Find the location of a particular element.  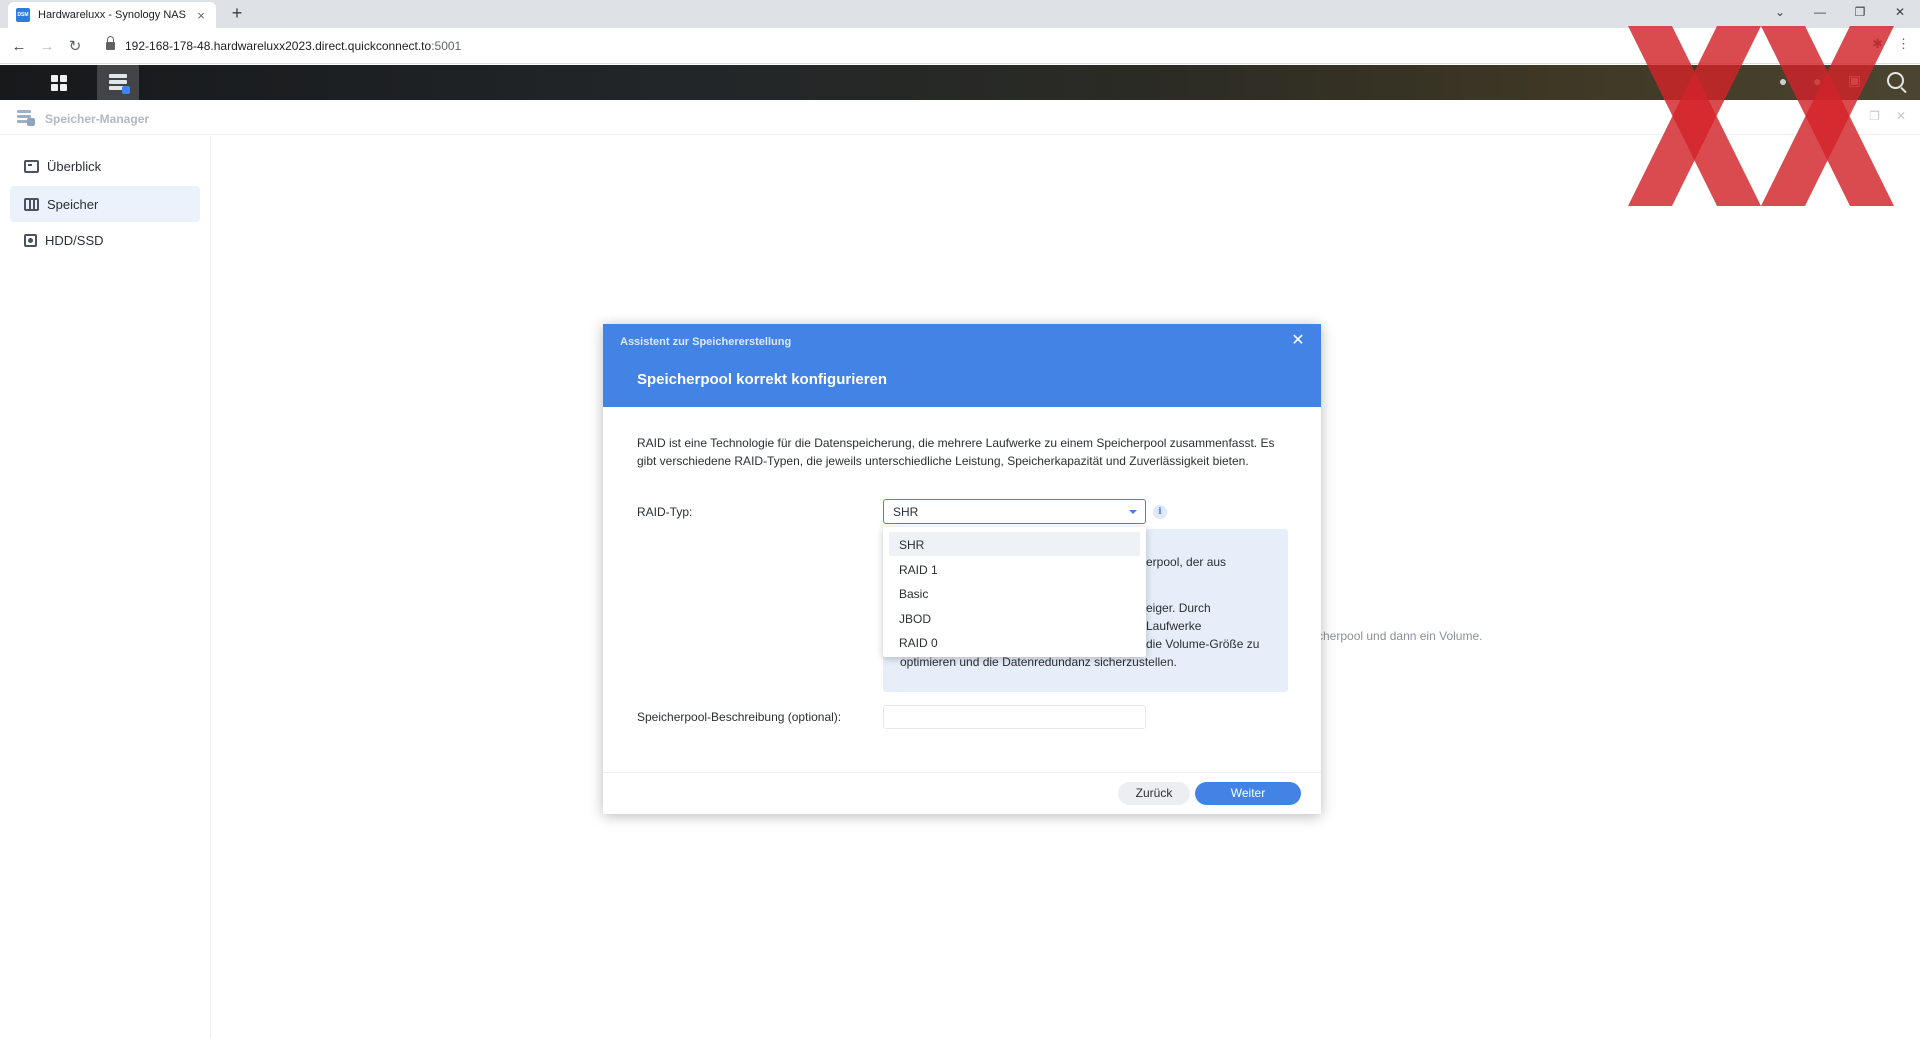

sidebar-item-hdd-ssd: HDD/SSD is located at coordinates (105, 240).